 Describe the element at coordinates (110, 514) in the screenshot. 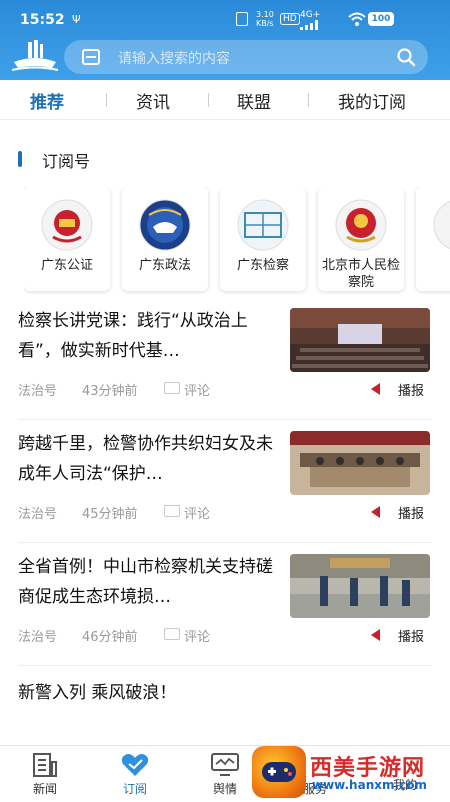

I see `news-time: 45分钟前` at that location.